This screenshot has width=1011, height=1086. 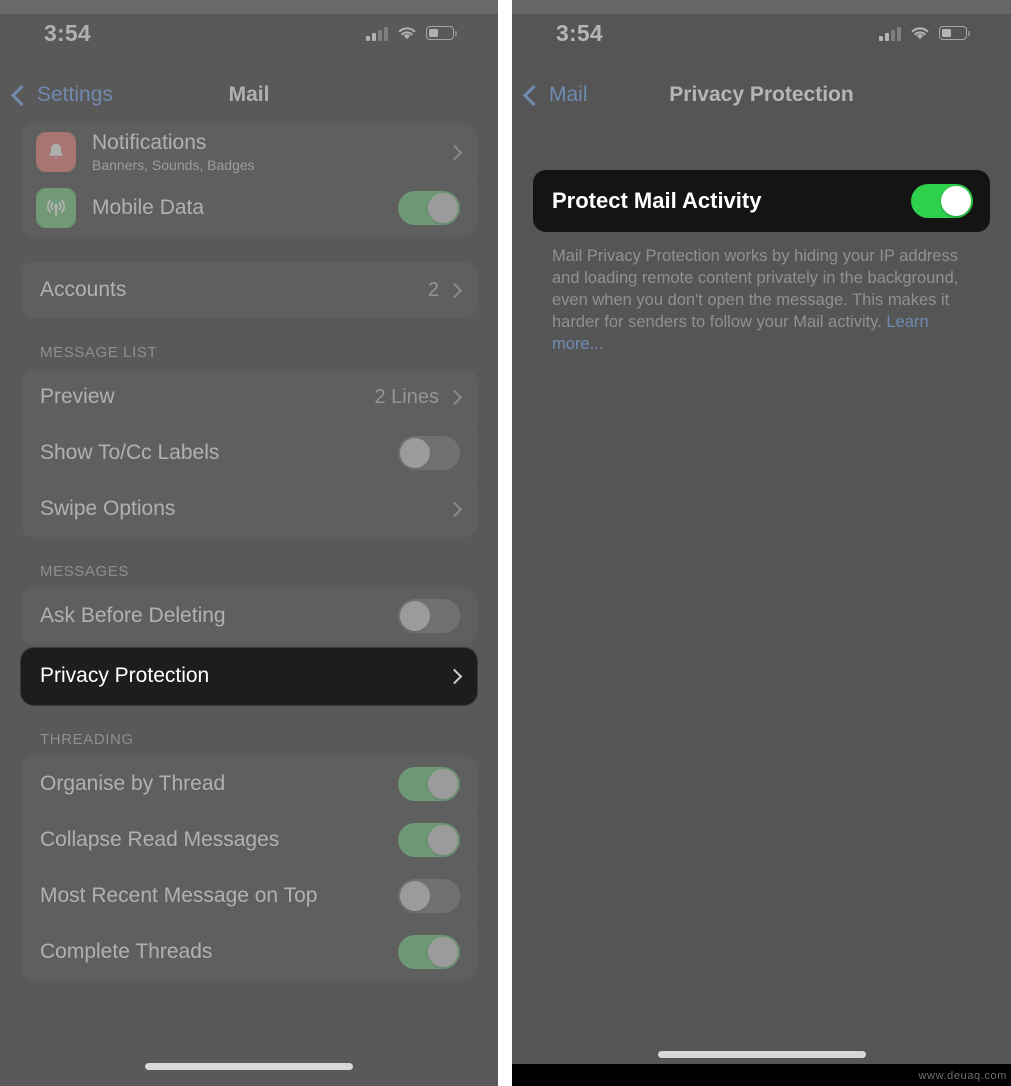 I want to click on row-privacy-protection: Privacy Protection, so click(x=249, y=676).